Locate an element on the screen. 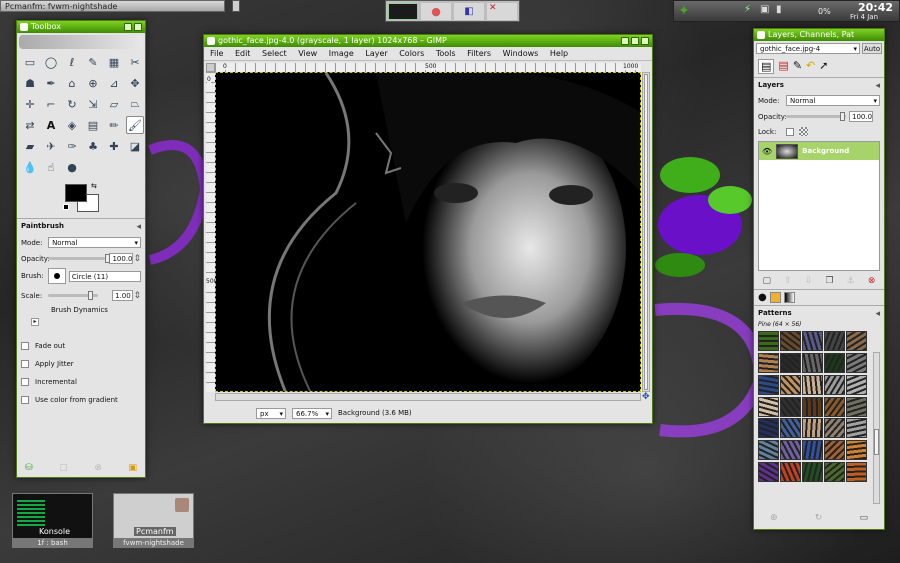 The height and width of the screenshot is (563, 900). horizontal-scrollbar is located at coordinates (428, 397).